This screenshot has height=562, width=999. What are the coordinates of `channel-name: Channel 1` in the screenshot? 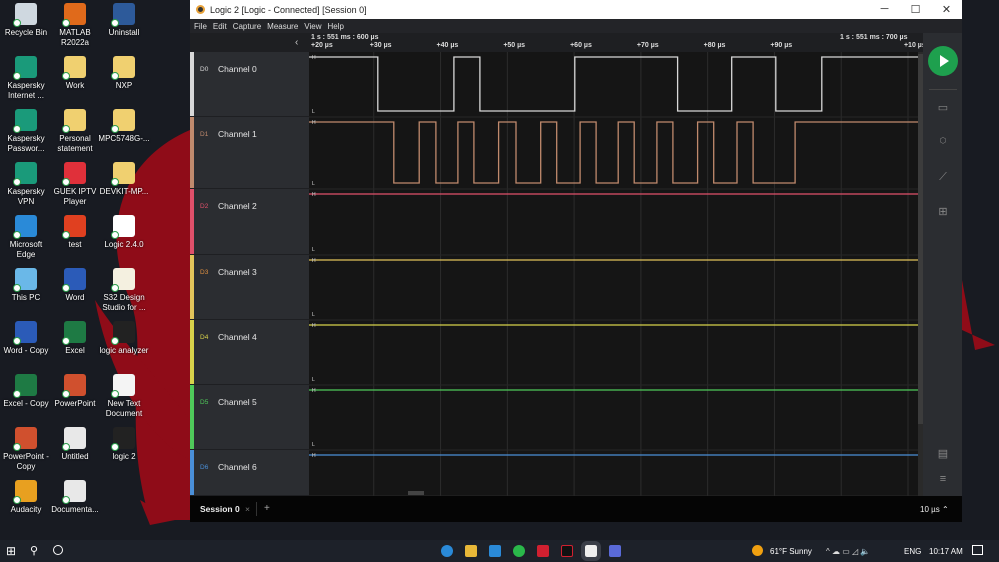 It's located at (237, 134).